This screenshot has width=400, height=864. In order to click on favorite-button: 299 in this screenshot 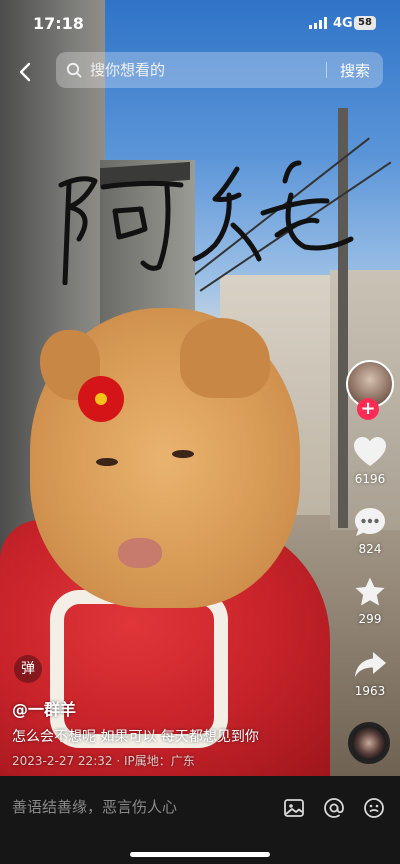, I will do `click(370, 601)`.